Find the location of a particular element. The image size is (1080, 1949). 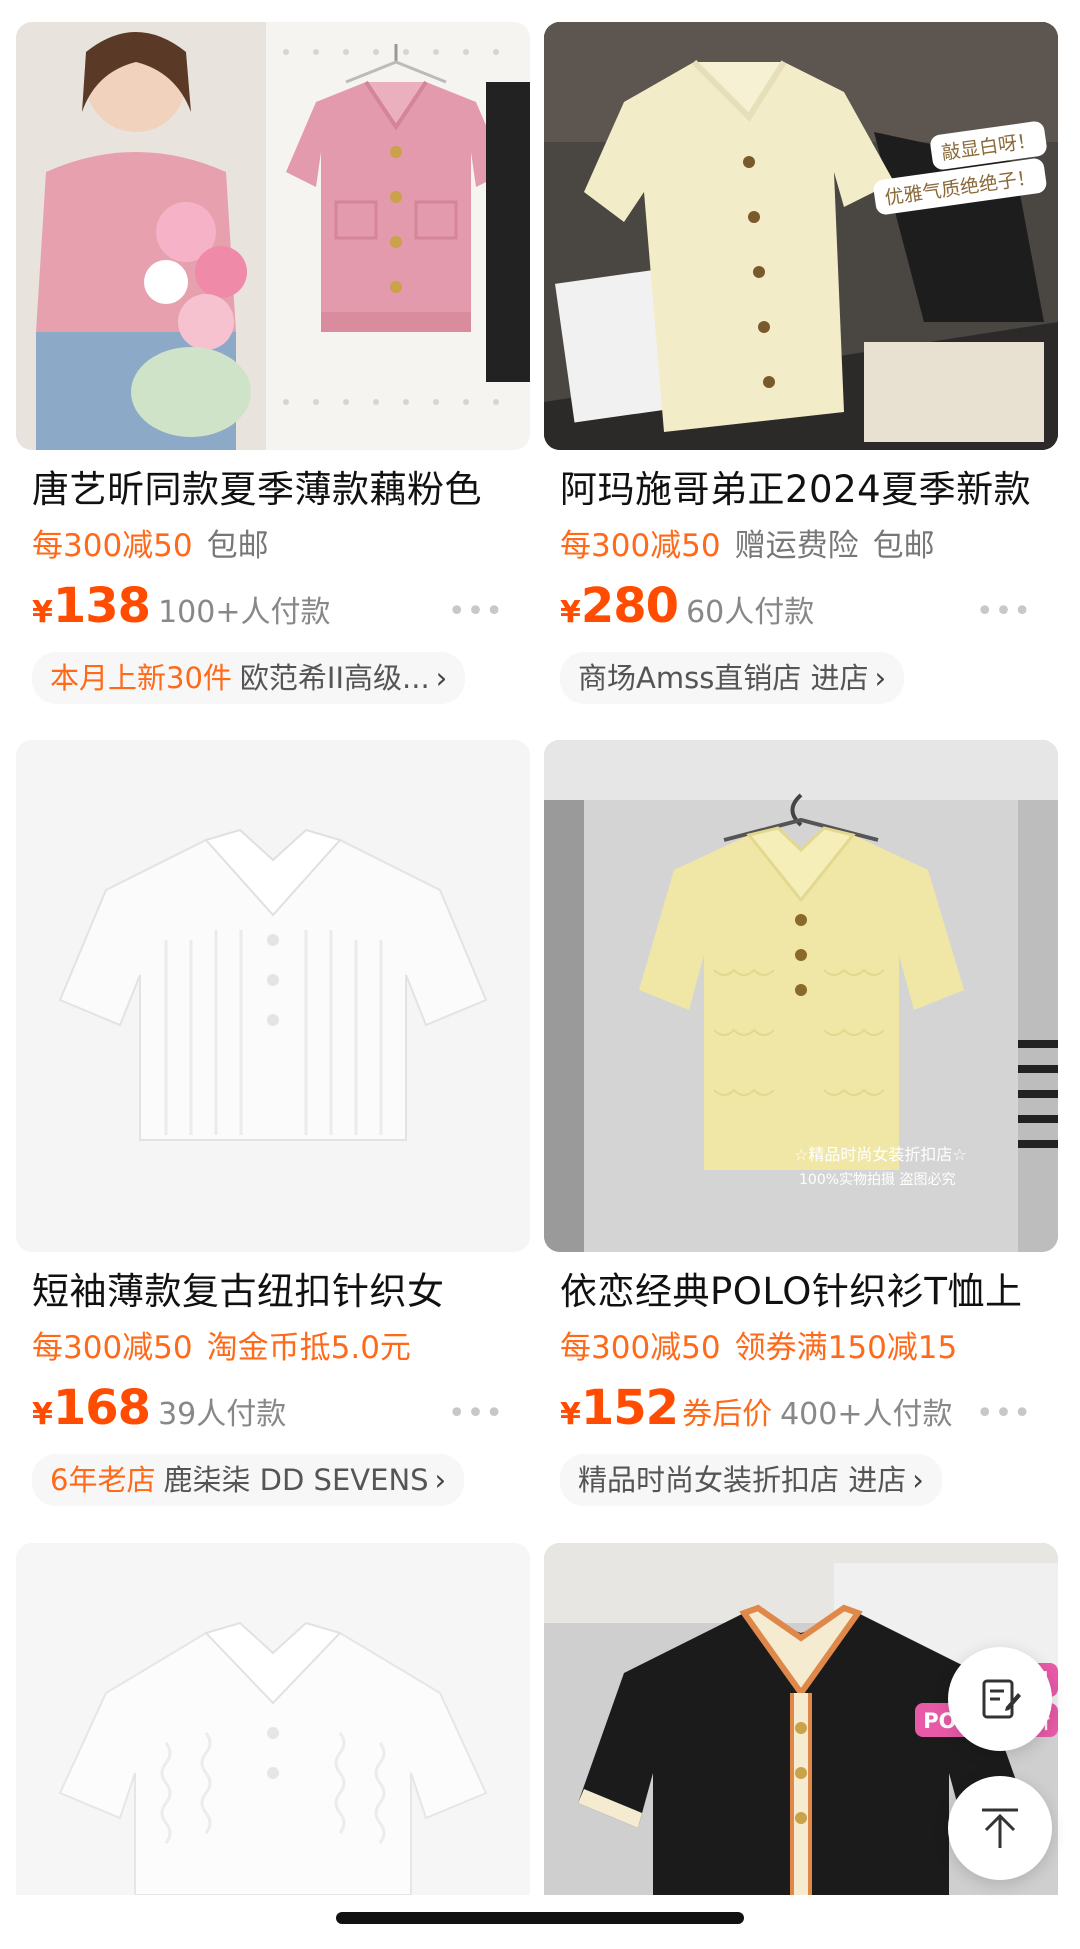

back-to-top-button is located at coordinates (1000, 1828).